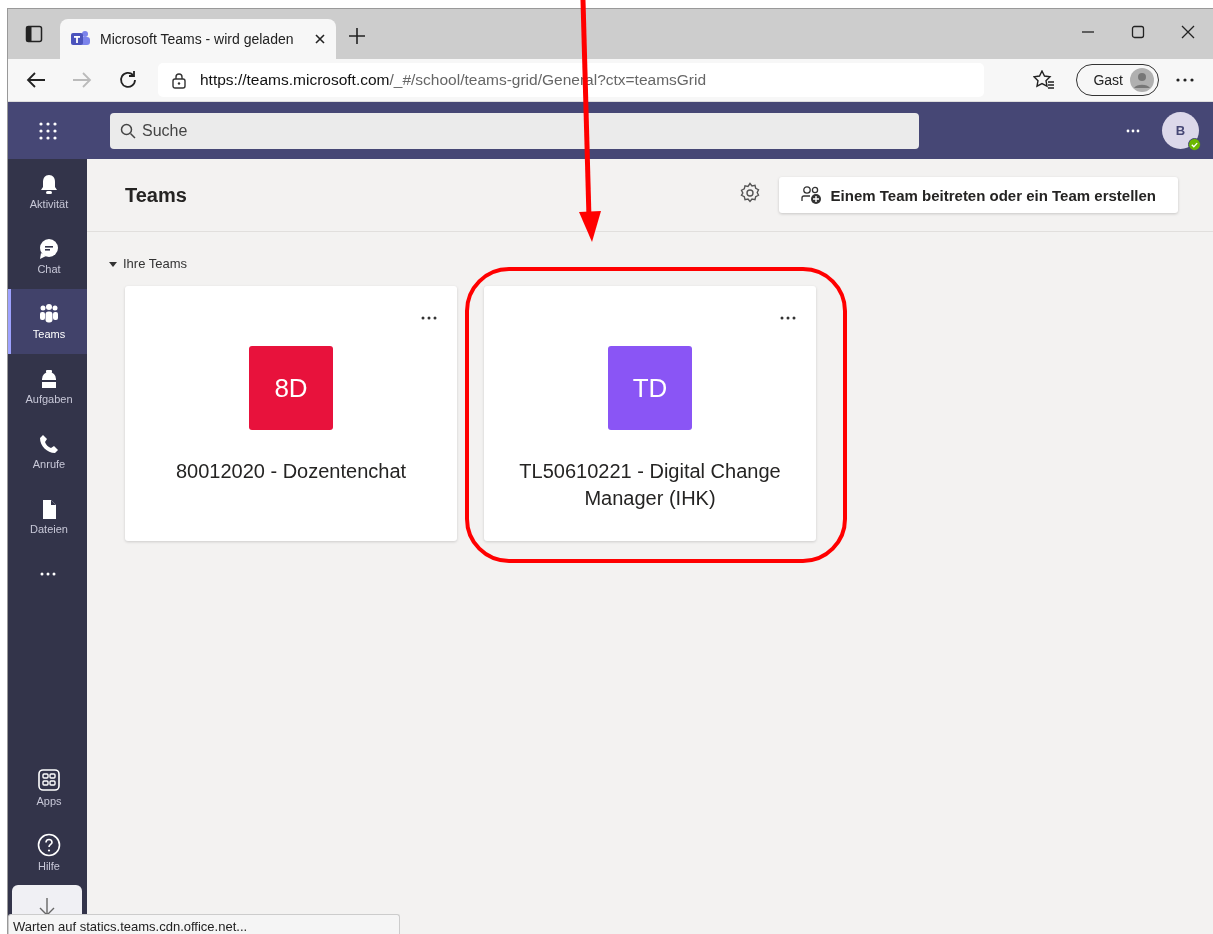  What do you see at coordinates (47, 907) in the screenshot?
I see `download-arrow-icon` at bounding box center [47, 907].